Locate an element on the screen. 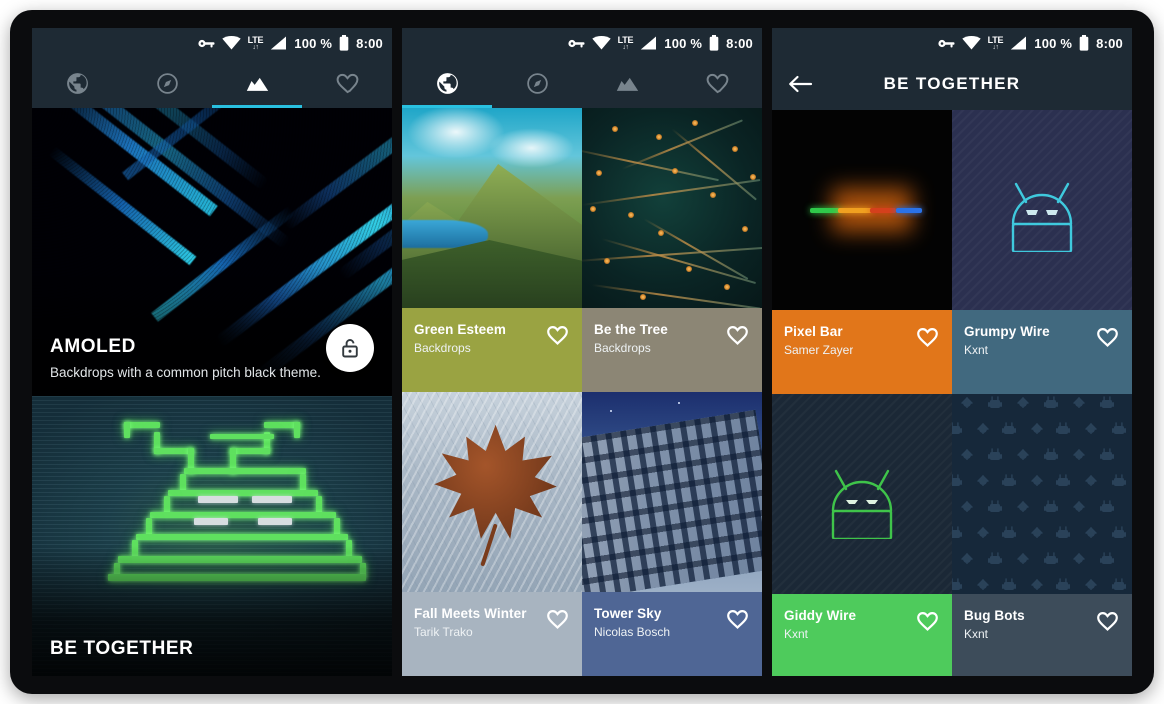 The height and width of the screenshot is (704, 1164). status-bar-2: LTE ↓↑ 100 % 8:00 is located at coordinates (582, 43).